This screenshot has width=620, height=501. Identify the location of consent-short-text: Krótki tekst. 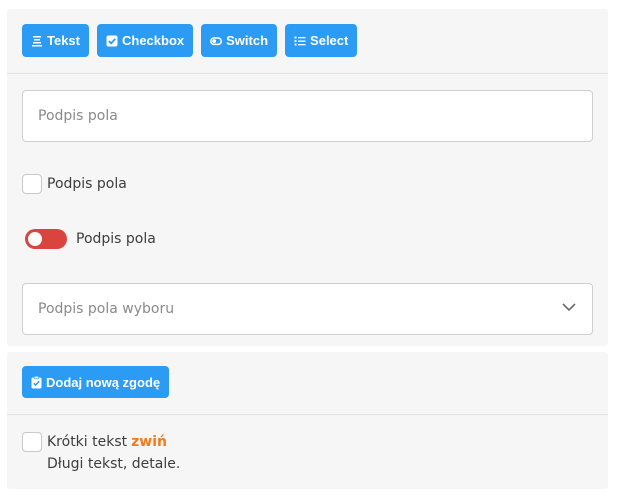
(87, 442).